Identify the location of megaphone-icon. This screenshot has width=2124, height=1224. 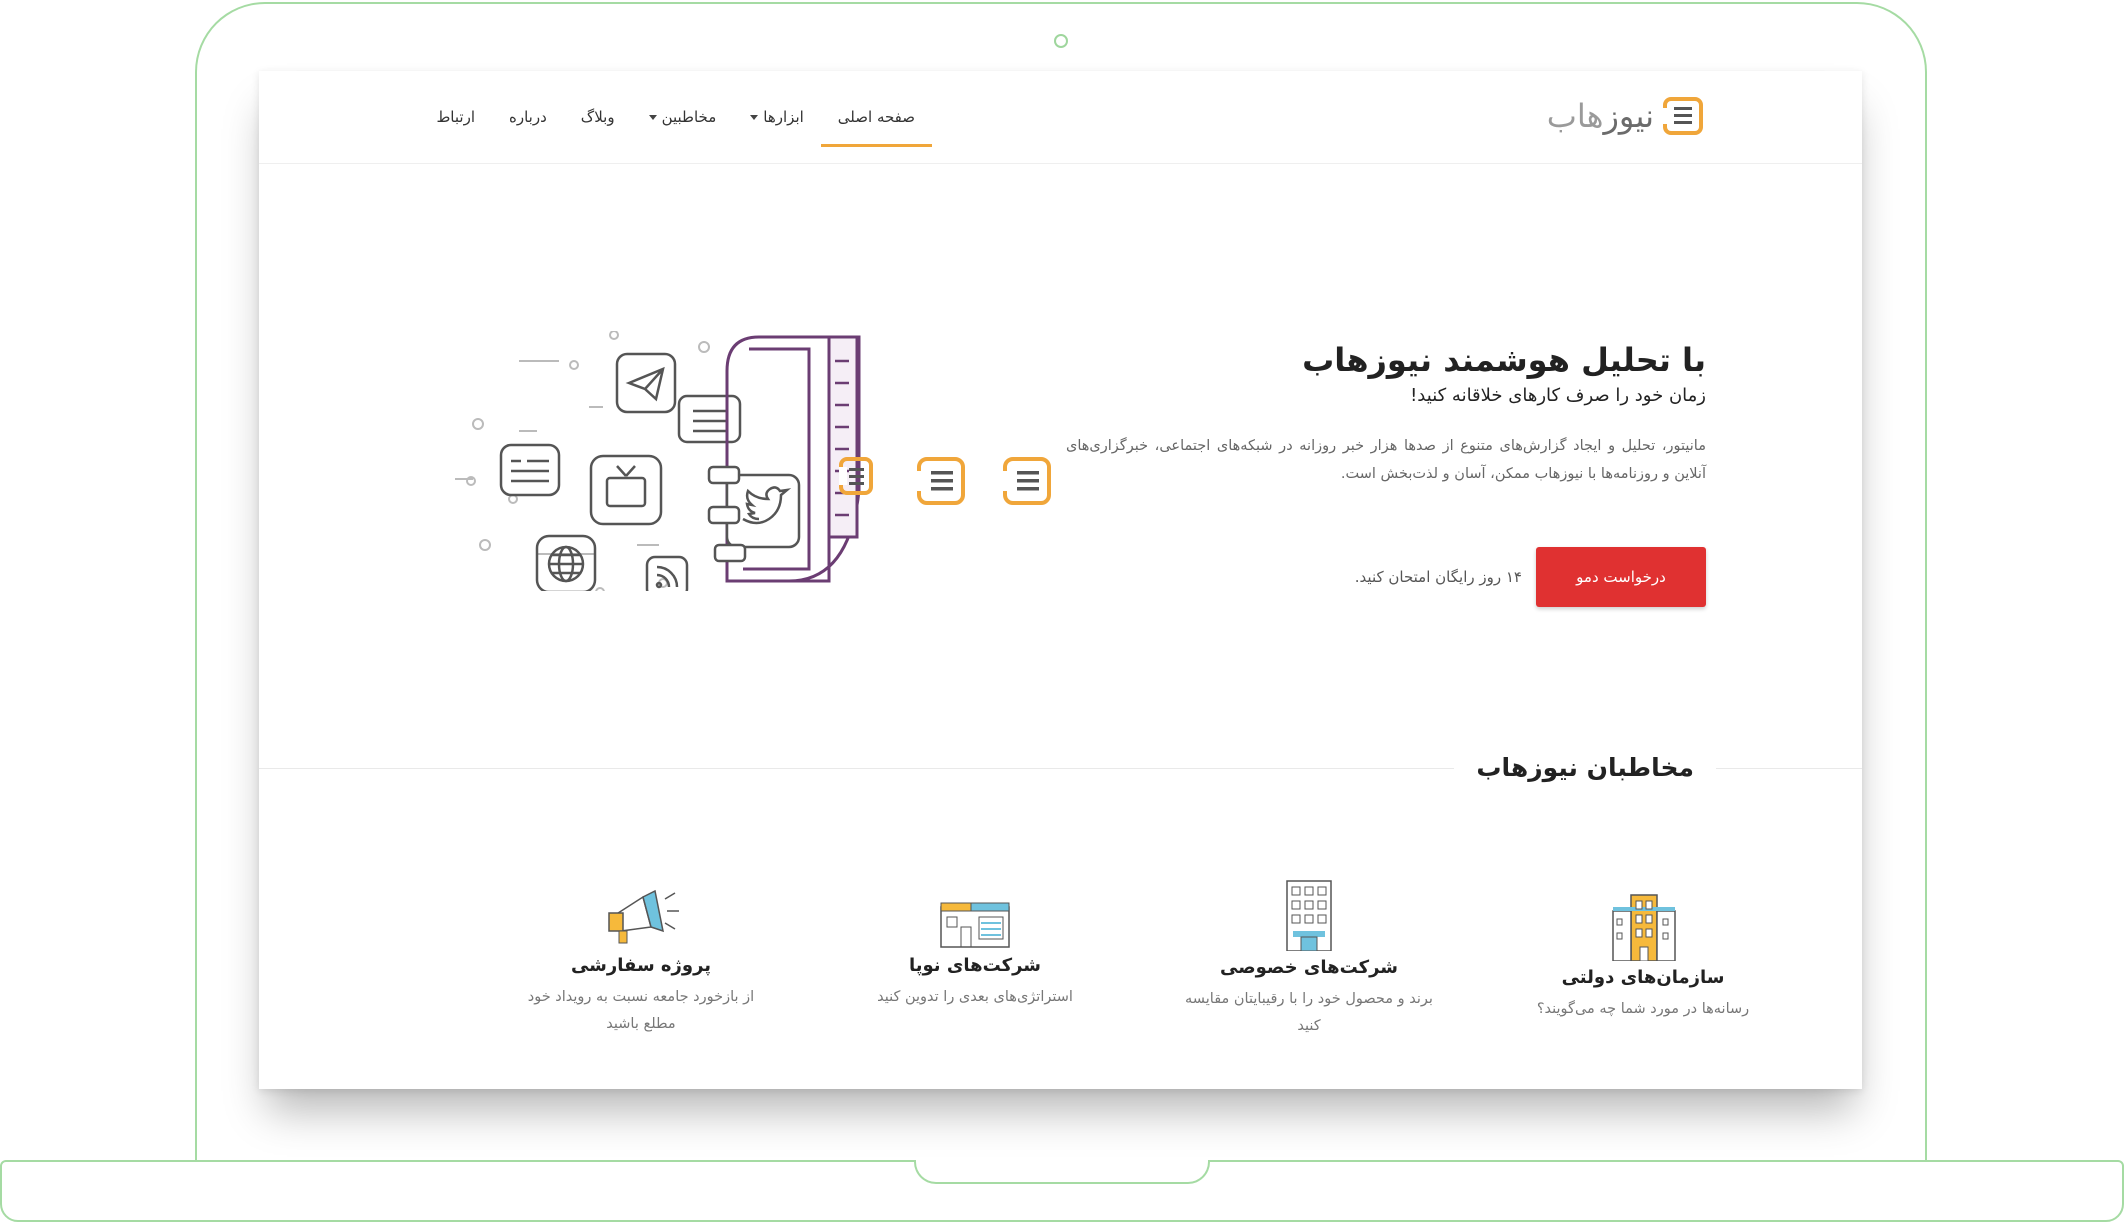
(643, 916).